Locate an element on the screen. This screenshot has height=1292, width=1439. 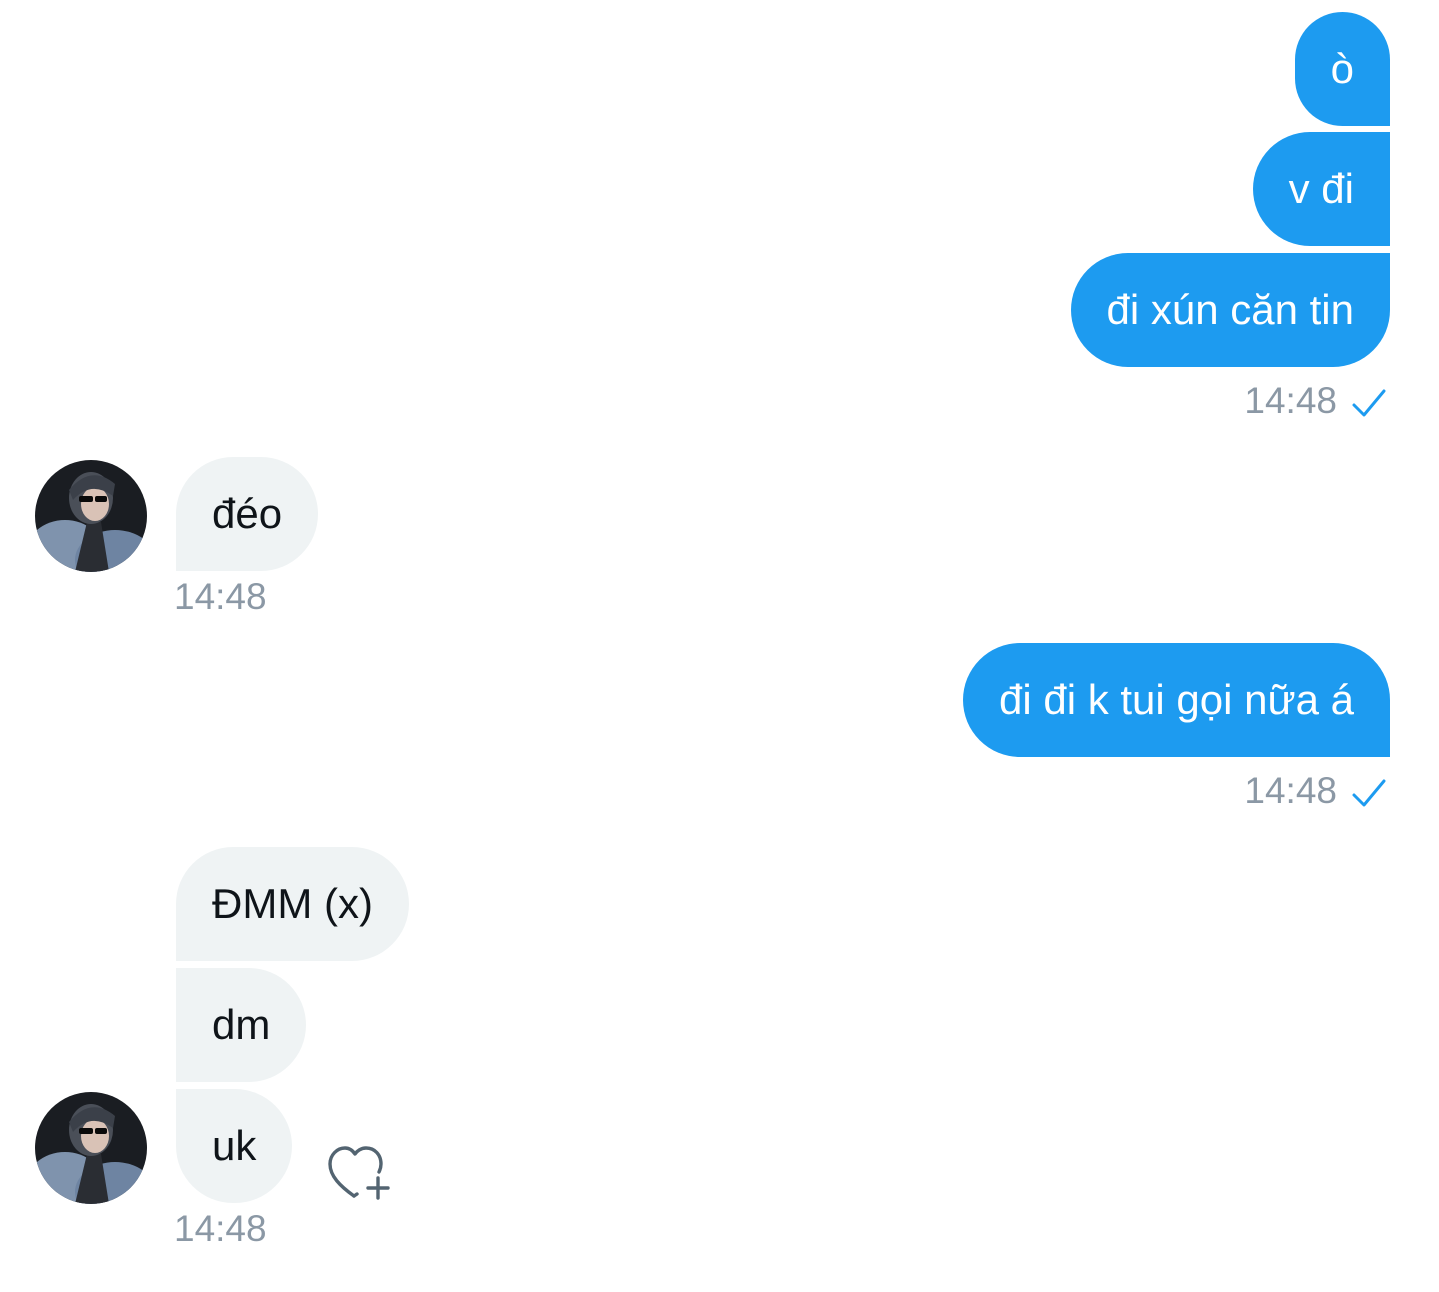
message-bubble-sent: ò is located at coordinates (1342, 69).